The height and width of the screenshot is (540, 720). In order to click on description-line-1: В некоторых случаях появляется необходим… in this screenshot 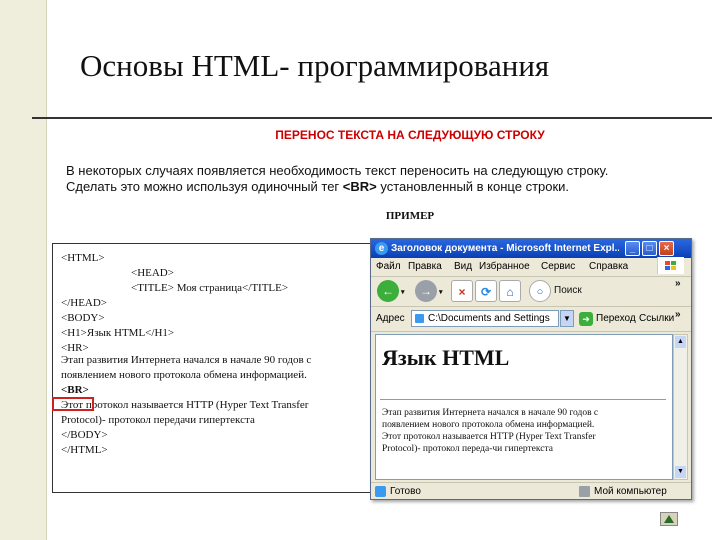, I will do `click(337, 170)`.